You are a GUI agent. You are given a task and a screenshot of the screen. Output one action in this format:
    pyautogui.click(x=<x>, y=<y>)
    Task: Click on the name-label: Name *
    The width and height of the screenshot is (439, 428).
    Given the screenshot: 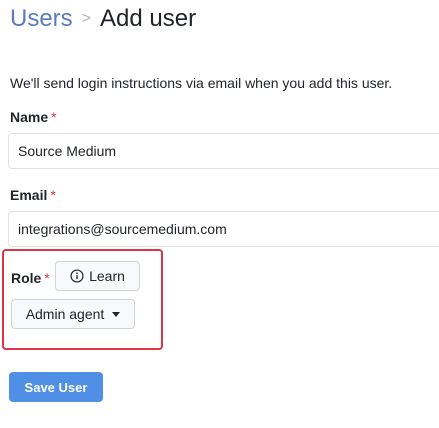 What is the action you would take?
    pyautogui.click(x=33, y=117)
    